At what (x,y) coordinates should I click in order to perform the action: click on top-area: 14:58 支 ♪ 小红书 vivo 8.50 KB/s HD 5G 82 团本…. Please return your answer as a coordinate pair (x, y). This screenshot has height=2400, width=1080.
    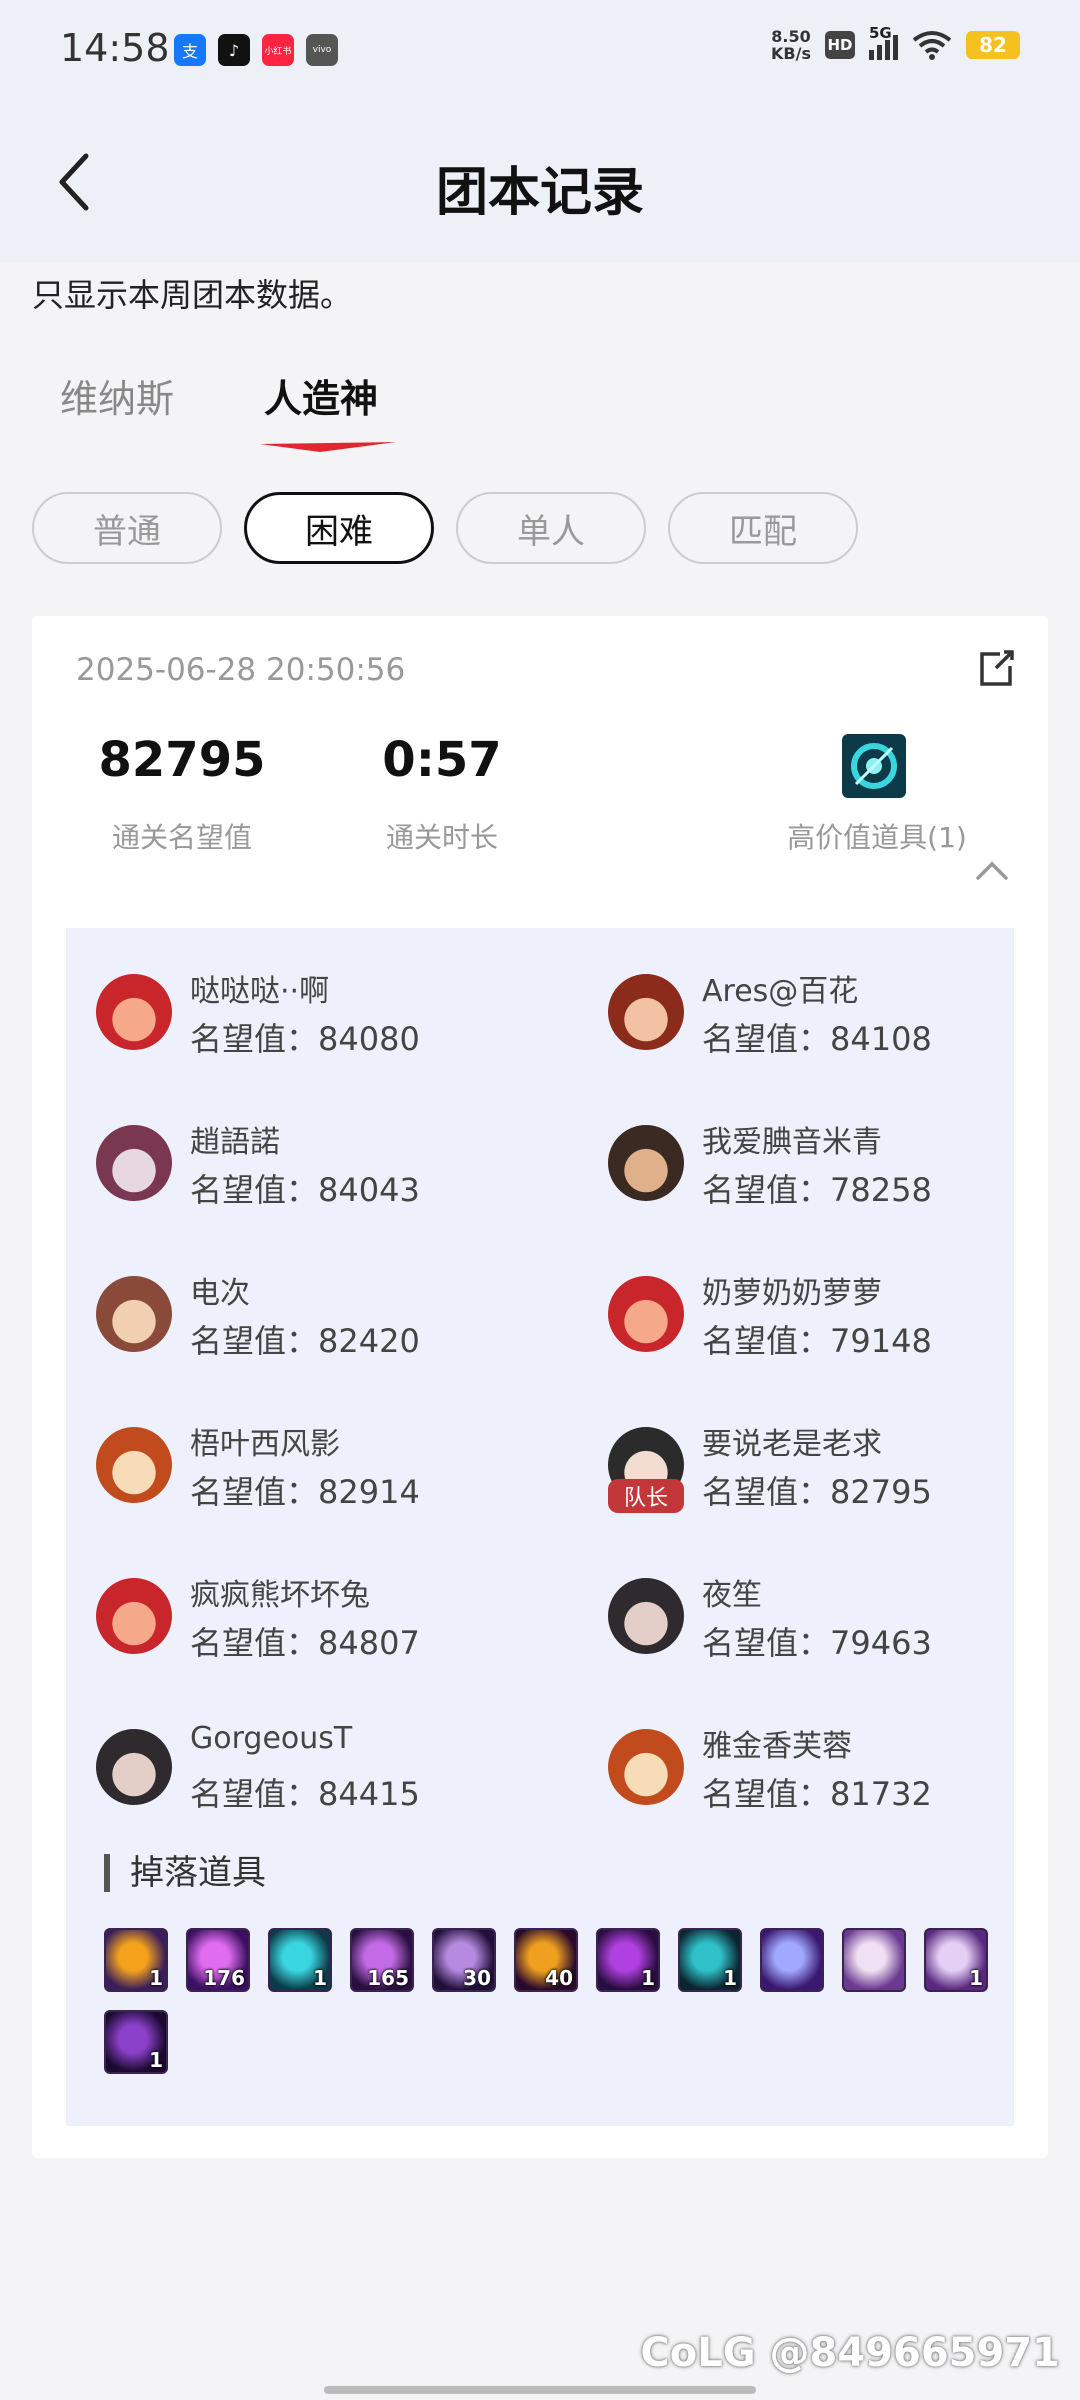
    Looking at the image, I should click on (540, 131).